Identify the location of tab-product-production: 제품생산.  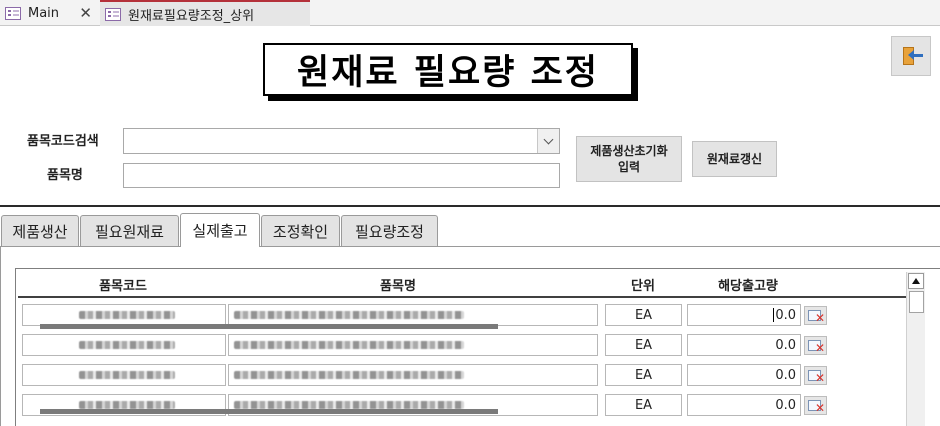
(40, 230).